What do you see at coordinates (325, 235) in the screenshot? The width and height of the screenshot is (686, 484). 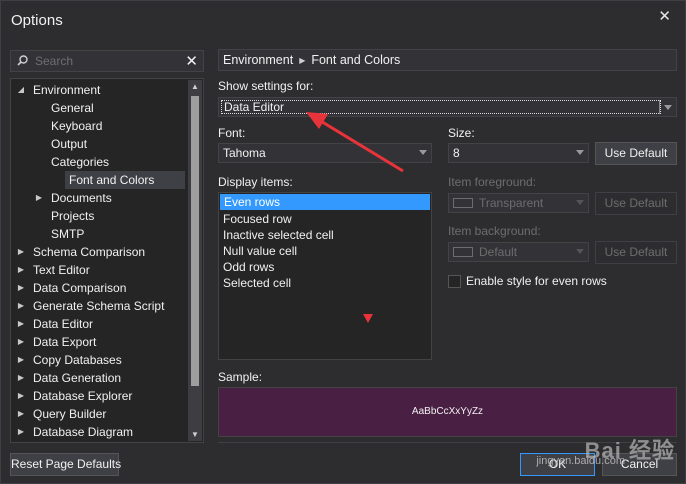 I see `list-item: Inactive selected cell` at bounding box center [325, 235].